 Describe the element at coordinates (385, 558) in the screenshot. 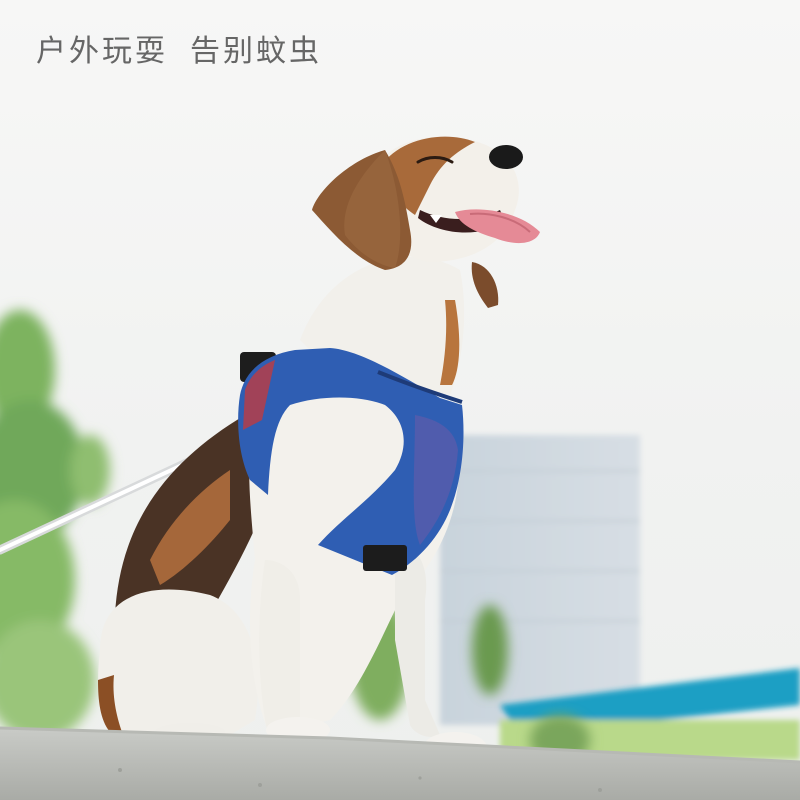

I see `harness-buckle-icon` at that location.